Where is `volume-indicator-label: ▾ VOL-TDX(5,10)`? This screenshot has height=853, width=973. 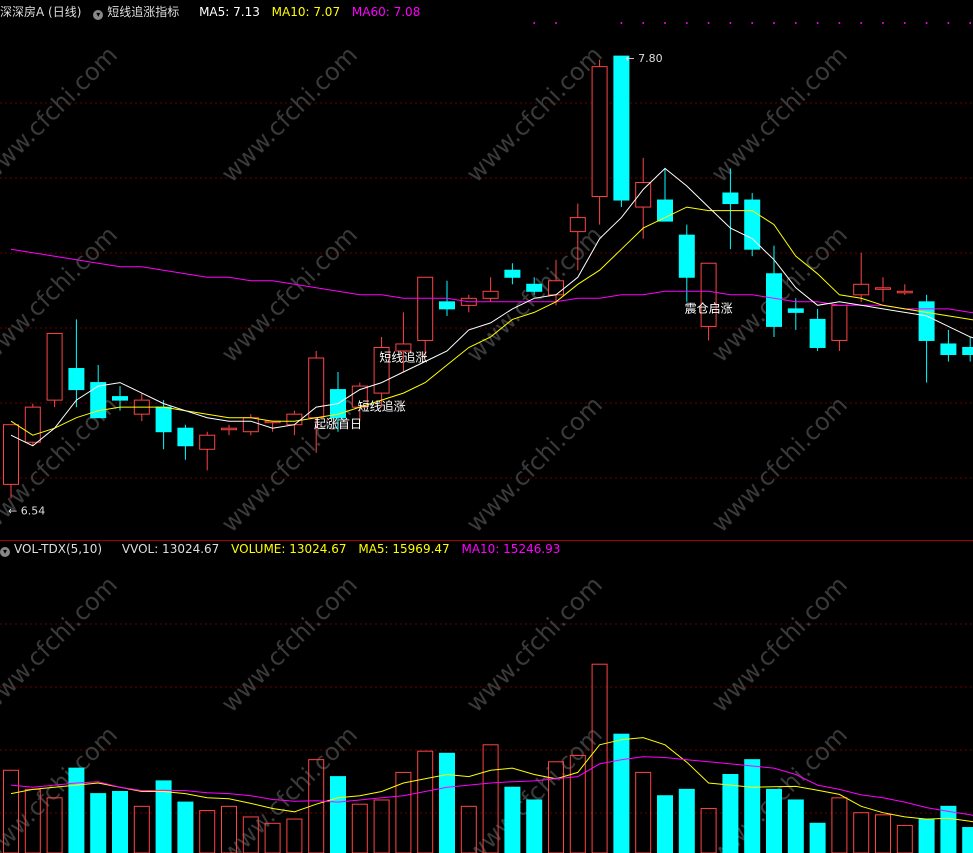 volume-indicator-label: ▾ VOL-TDX(5,10) is located at coordinates (55, 549).